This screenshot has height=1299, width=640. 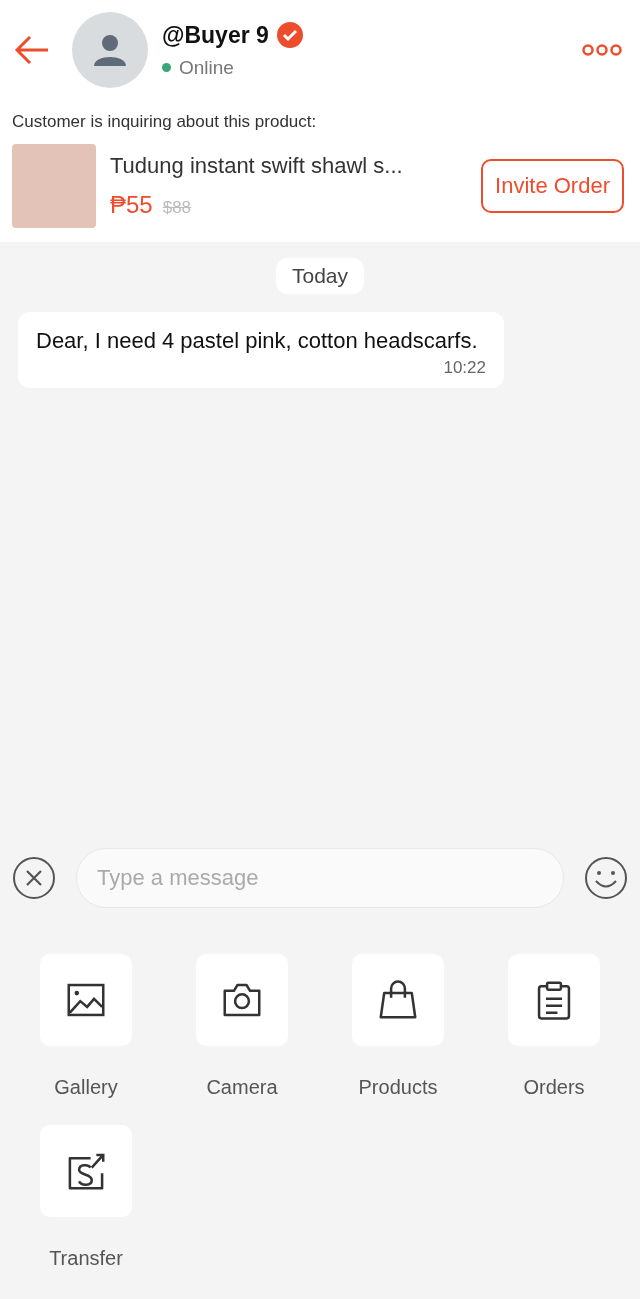 What do you see at coordinates (552, 186) in the screenshot?
I see `invite-order-button: Invite Order` at bounding box center [552, 186].